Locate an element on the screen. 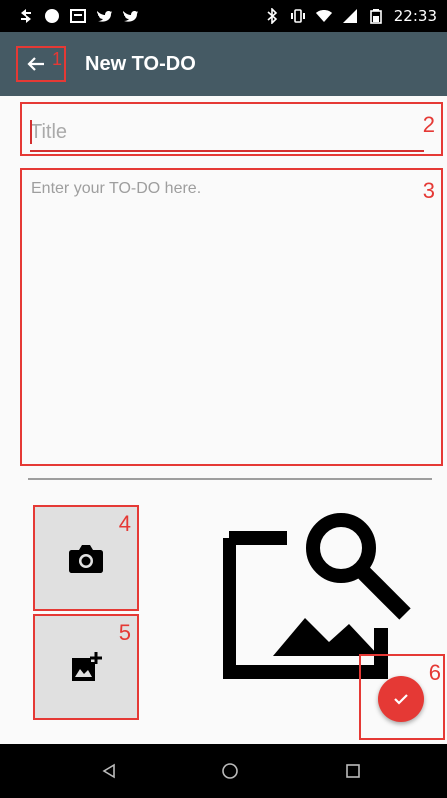 The width and height of the screenshot is (447, 798). nav-back-button is located at coordinates (109, 771).